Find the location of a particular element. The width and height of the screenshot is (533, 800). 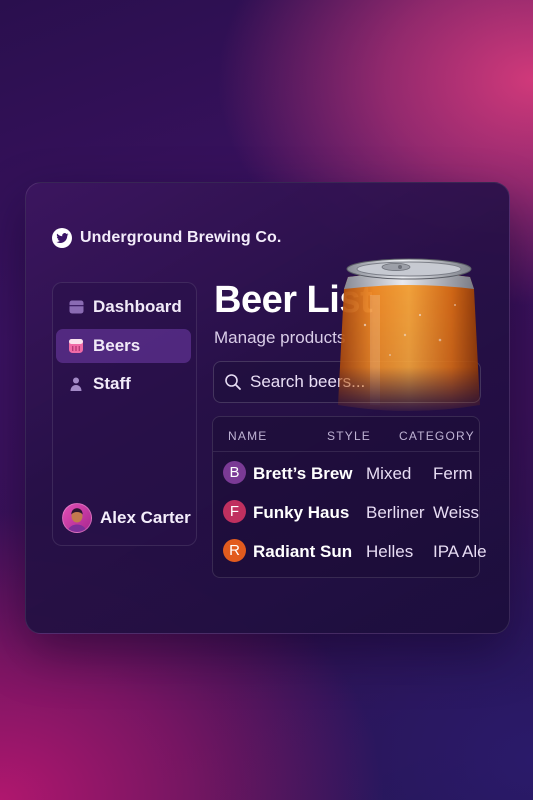

beer-name: Funky Haus is located at coordinates (301, 512).